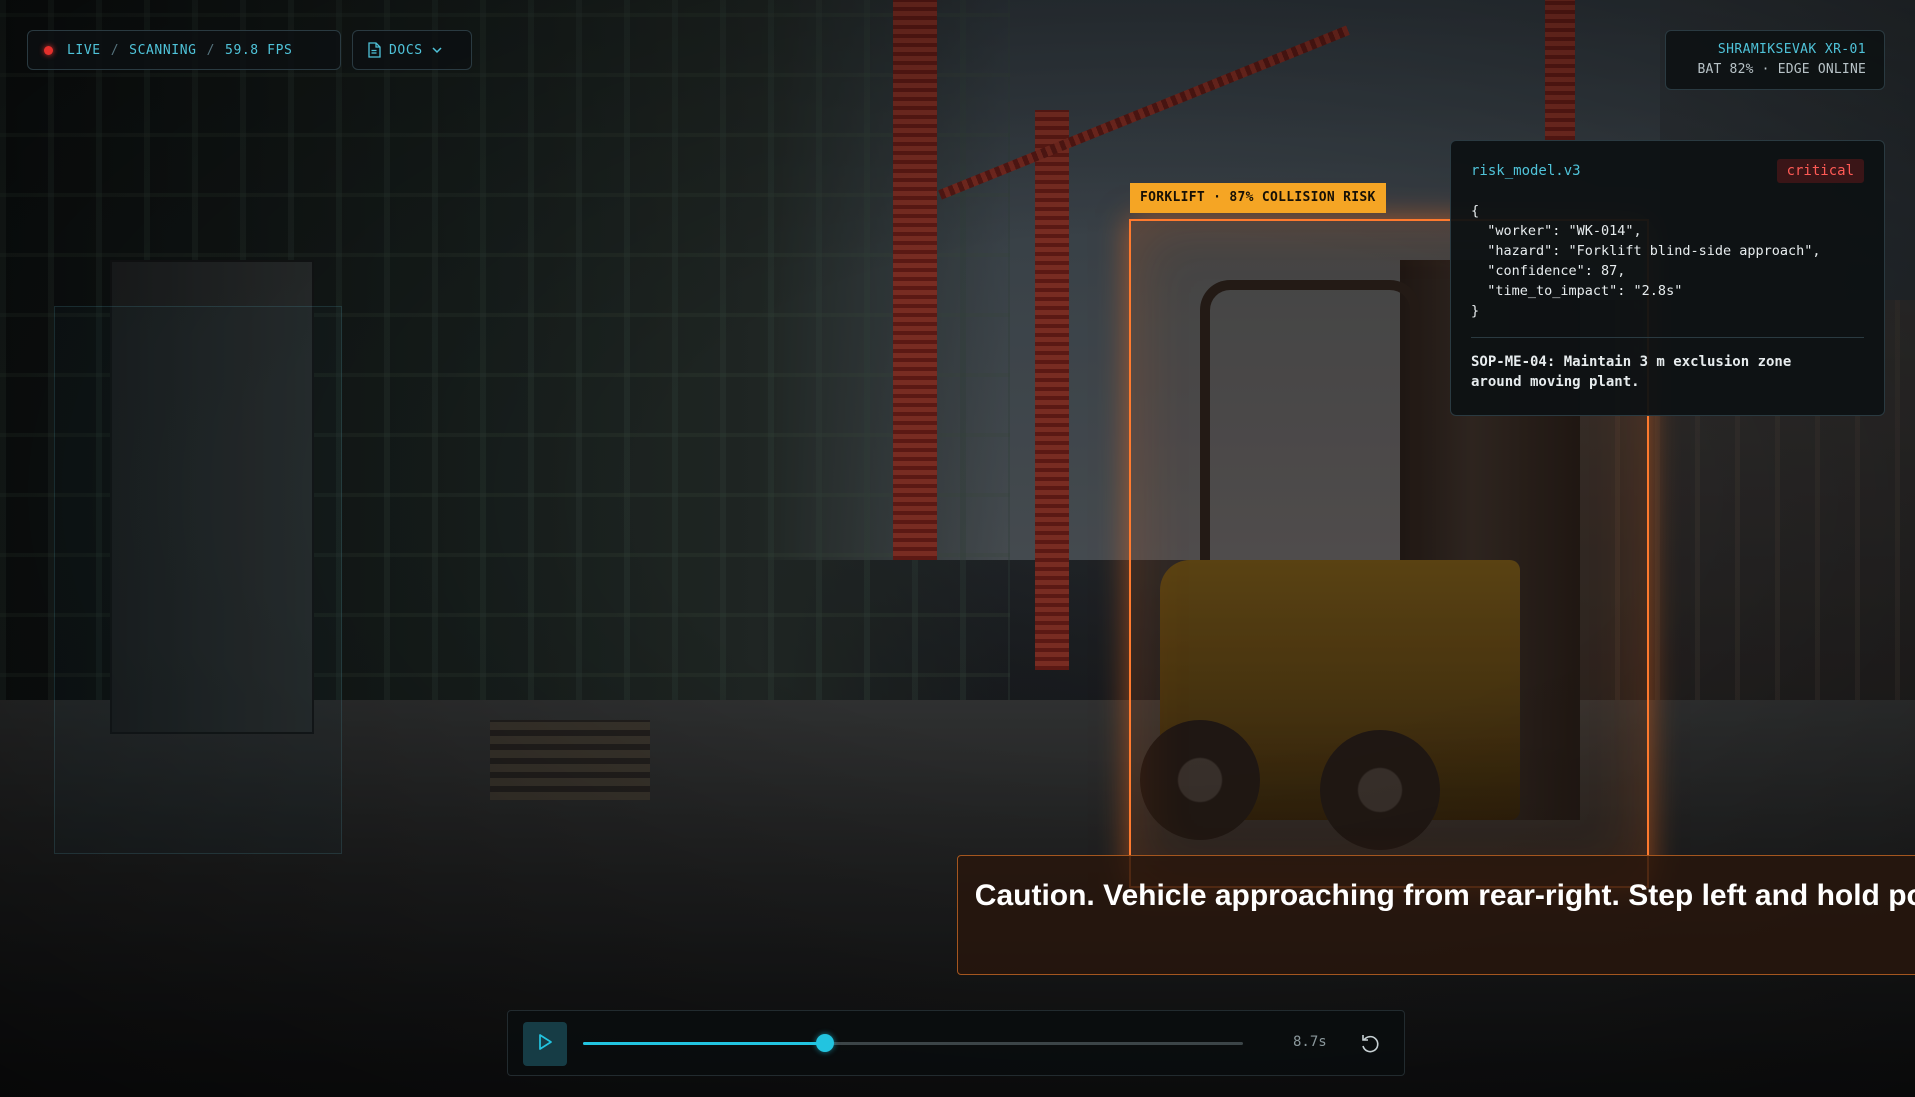 This screenshot has height=1097, width=1915. I want to click on slider-handle, so click(824, 1043).